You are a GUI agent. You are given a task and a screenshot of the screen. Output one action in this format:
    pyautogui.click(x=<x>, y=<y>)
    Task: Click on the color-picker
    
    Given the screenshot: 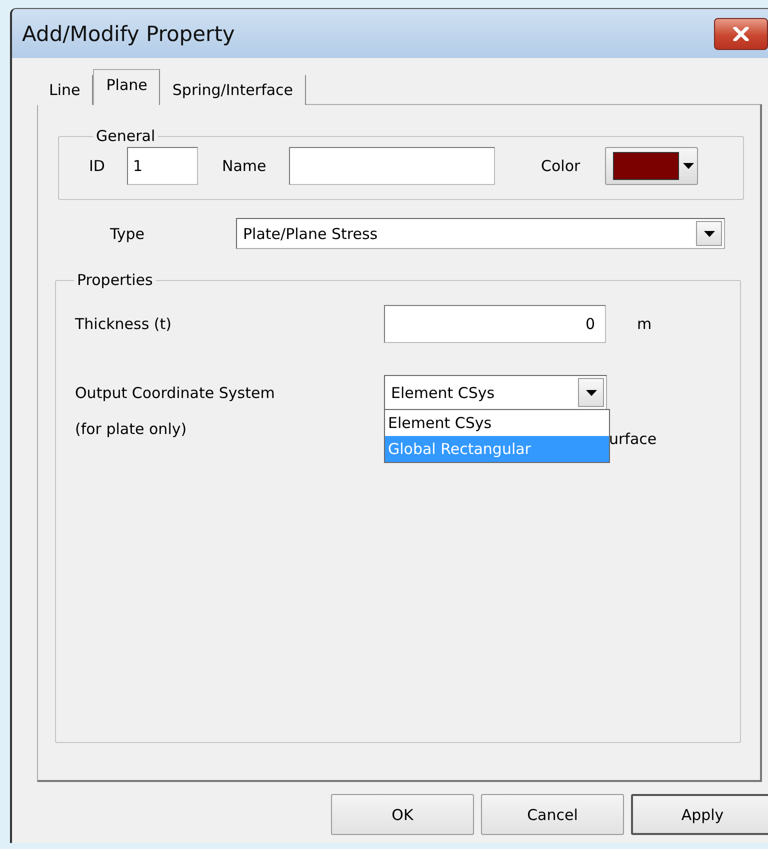 What is the action you would take?
    pyautogui.click(x=651, y=166)
    